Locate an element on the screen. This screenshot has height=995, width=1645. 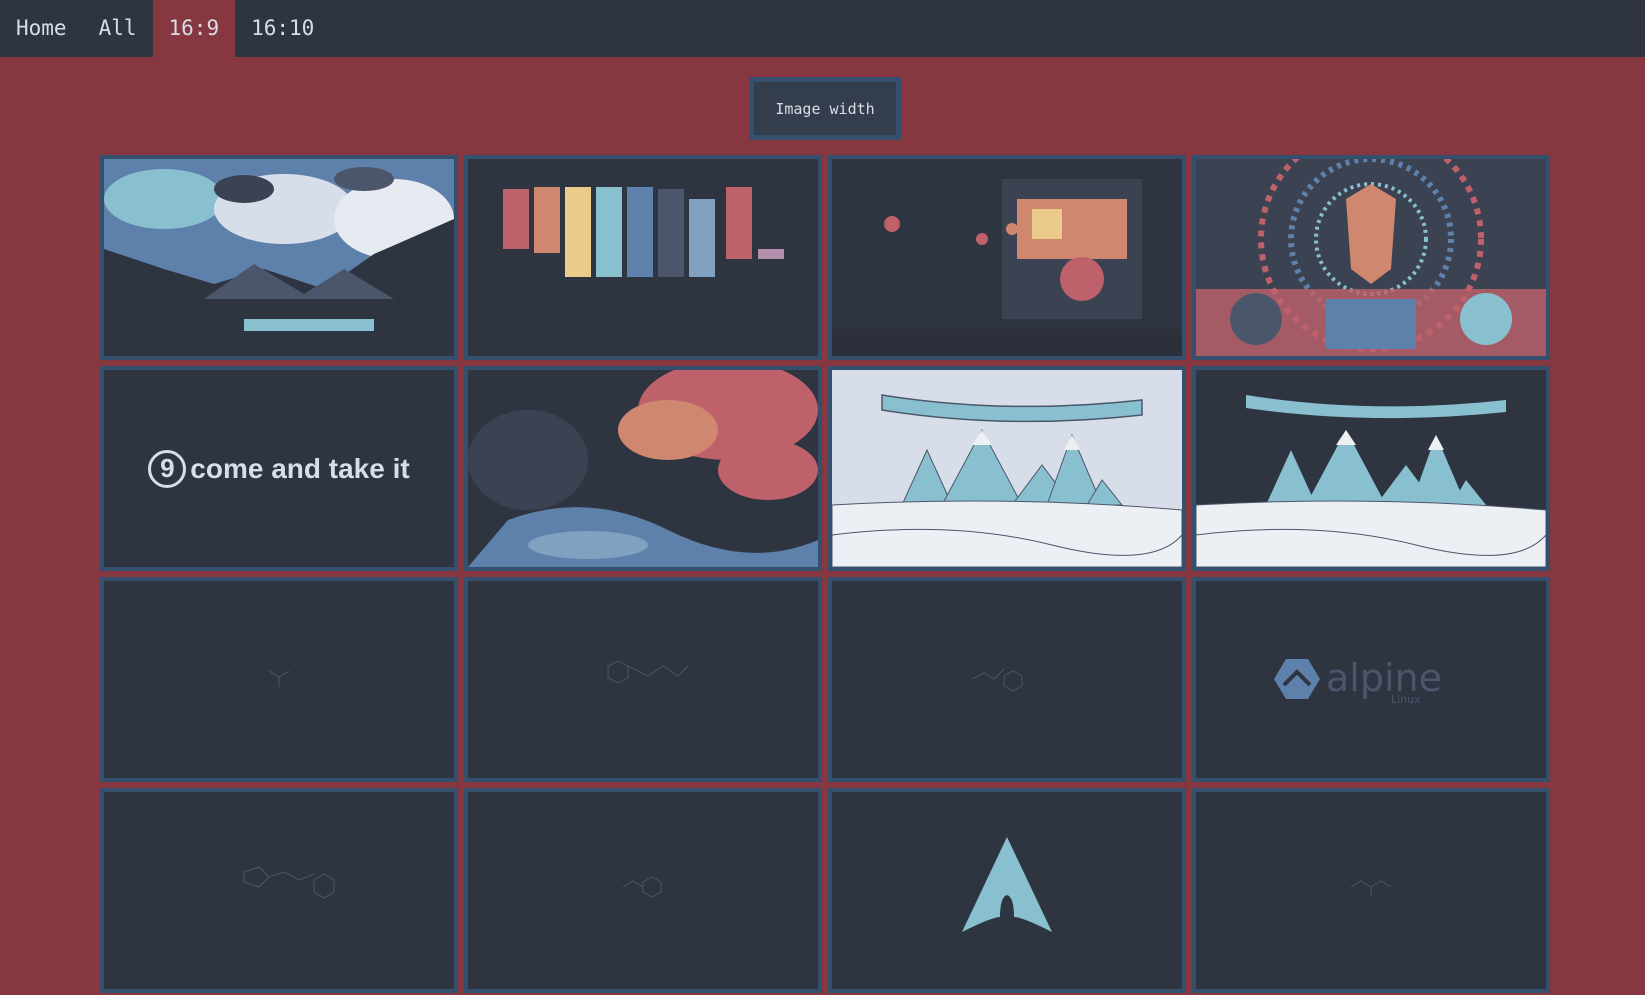
wallpaper-tile-molecule-phenethylamine is located at coordinates (643, 890).